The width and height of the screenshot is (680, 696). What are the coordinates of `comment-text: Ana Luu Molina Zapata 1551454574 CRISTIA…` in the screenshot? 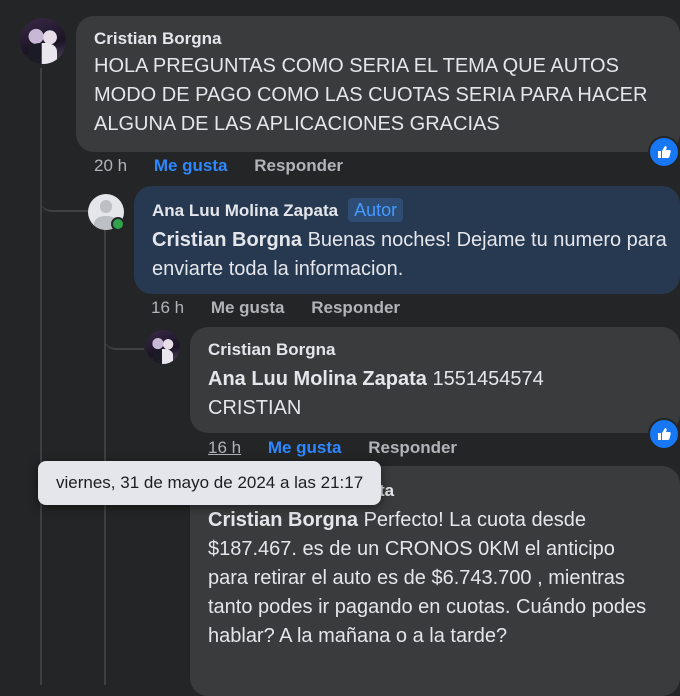 It's located at (376, 393).